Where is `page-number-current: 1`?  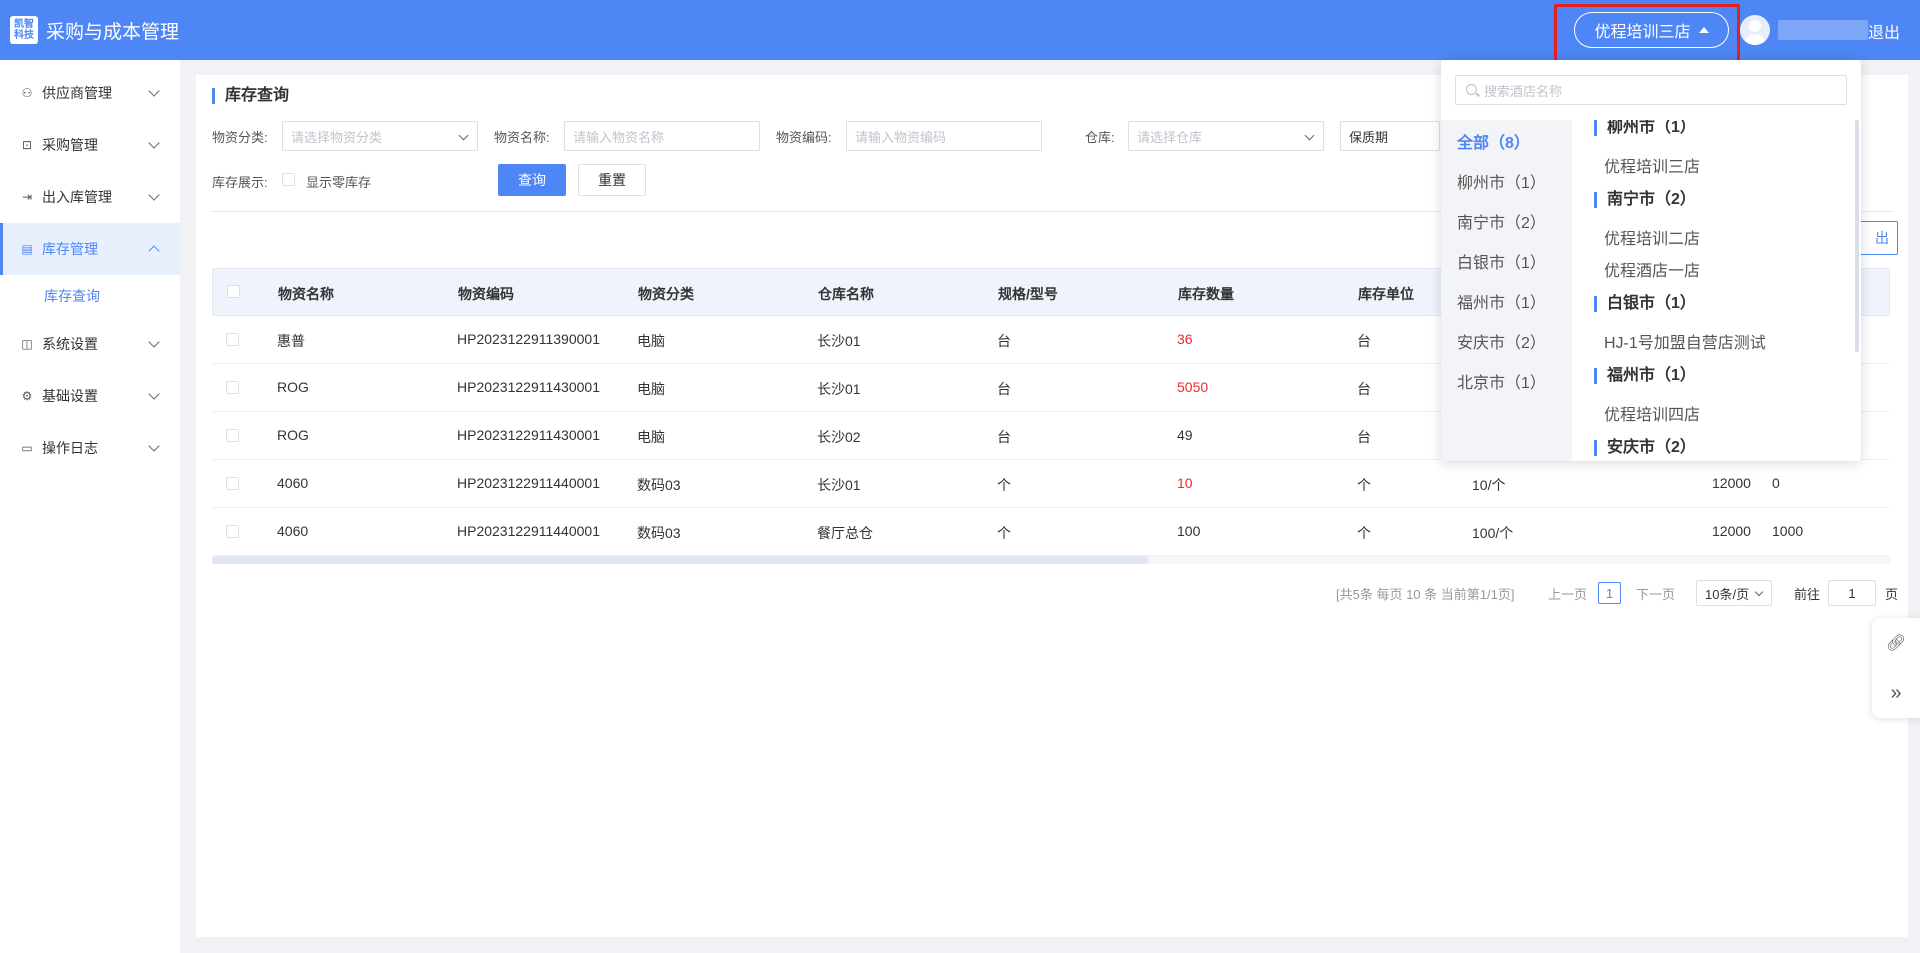 page-number-current: 1 is located at coordinates (1609, 593).